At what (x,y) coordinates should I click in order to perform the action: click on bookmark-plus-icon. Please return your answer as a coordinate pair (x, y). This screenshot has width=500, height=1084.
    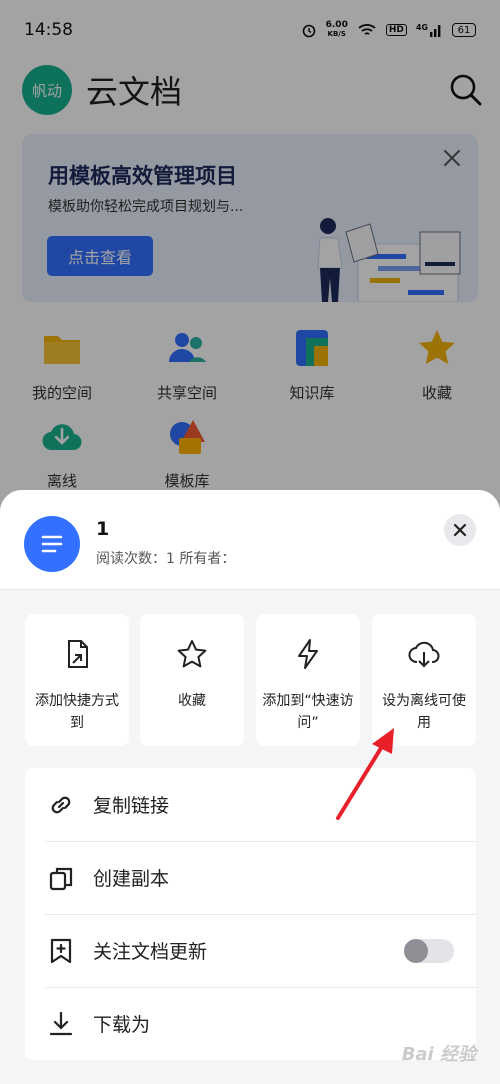
    Looking at the image, I should click on (61, 950).